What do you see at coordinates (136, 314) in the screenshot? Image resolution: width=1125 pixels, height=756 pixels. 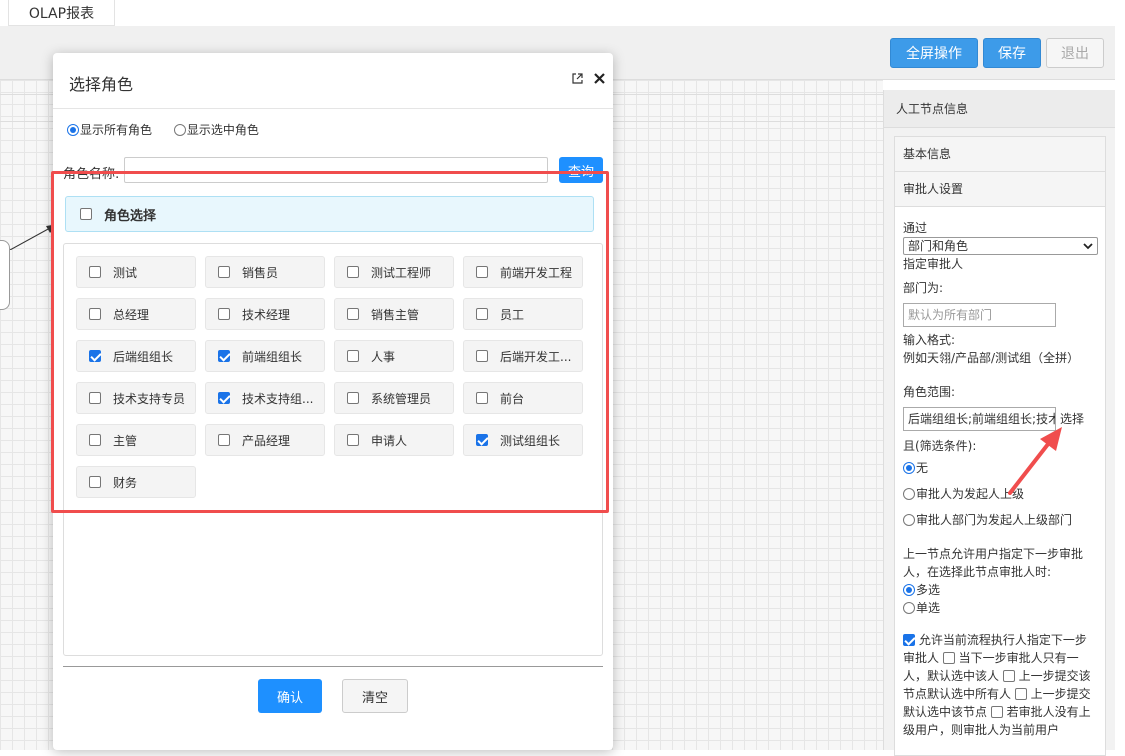 I see `role-item: 总经理` at bounding box center [136, 314].